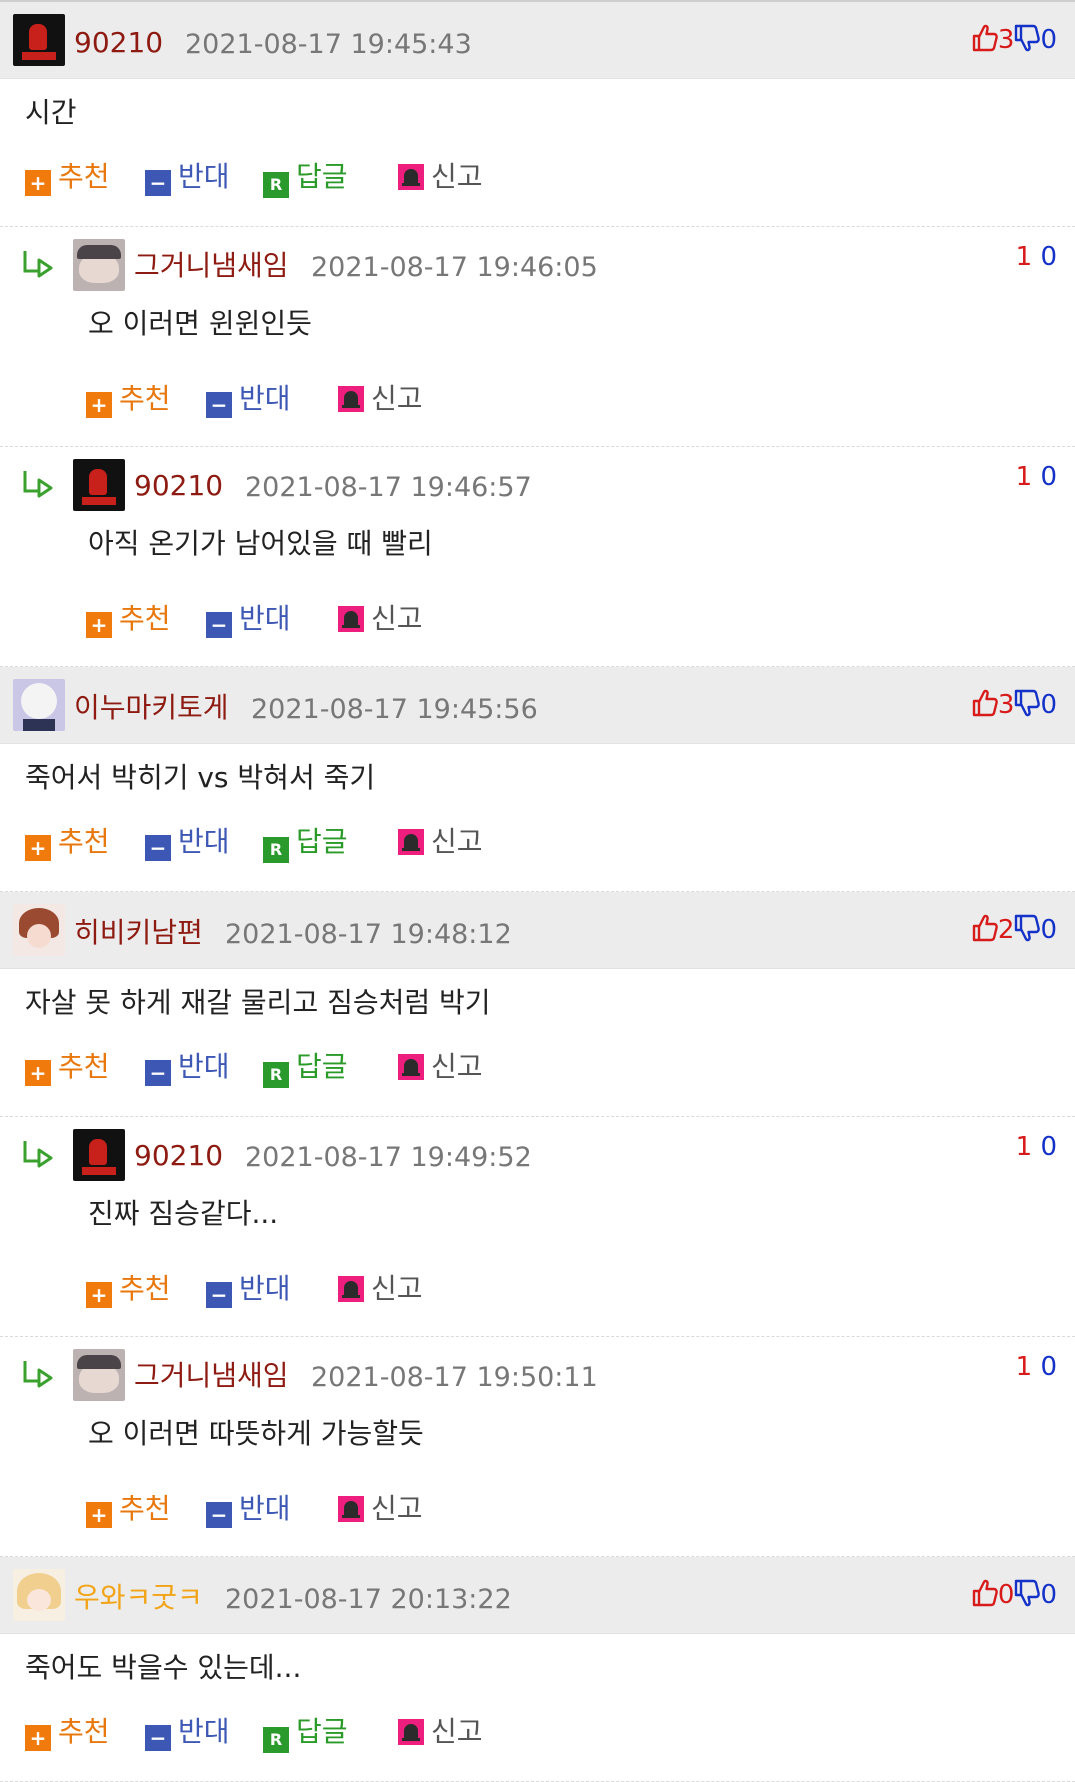  Describe the element at coordinates (138, 933) in the screenshot. I see `username: 히비키남편` at that location.